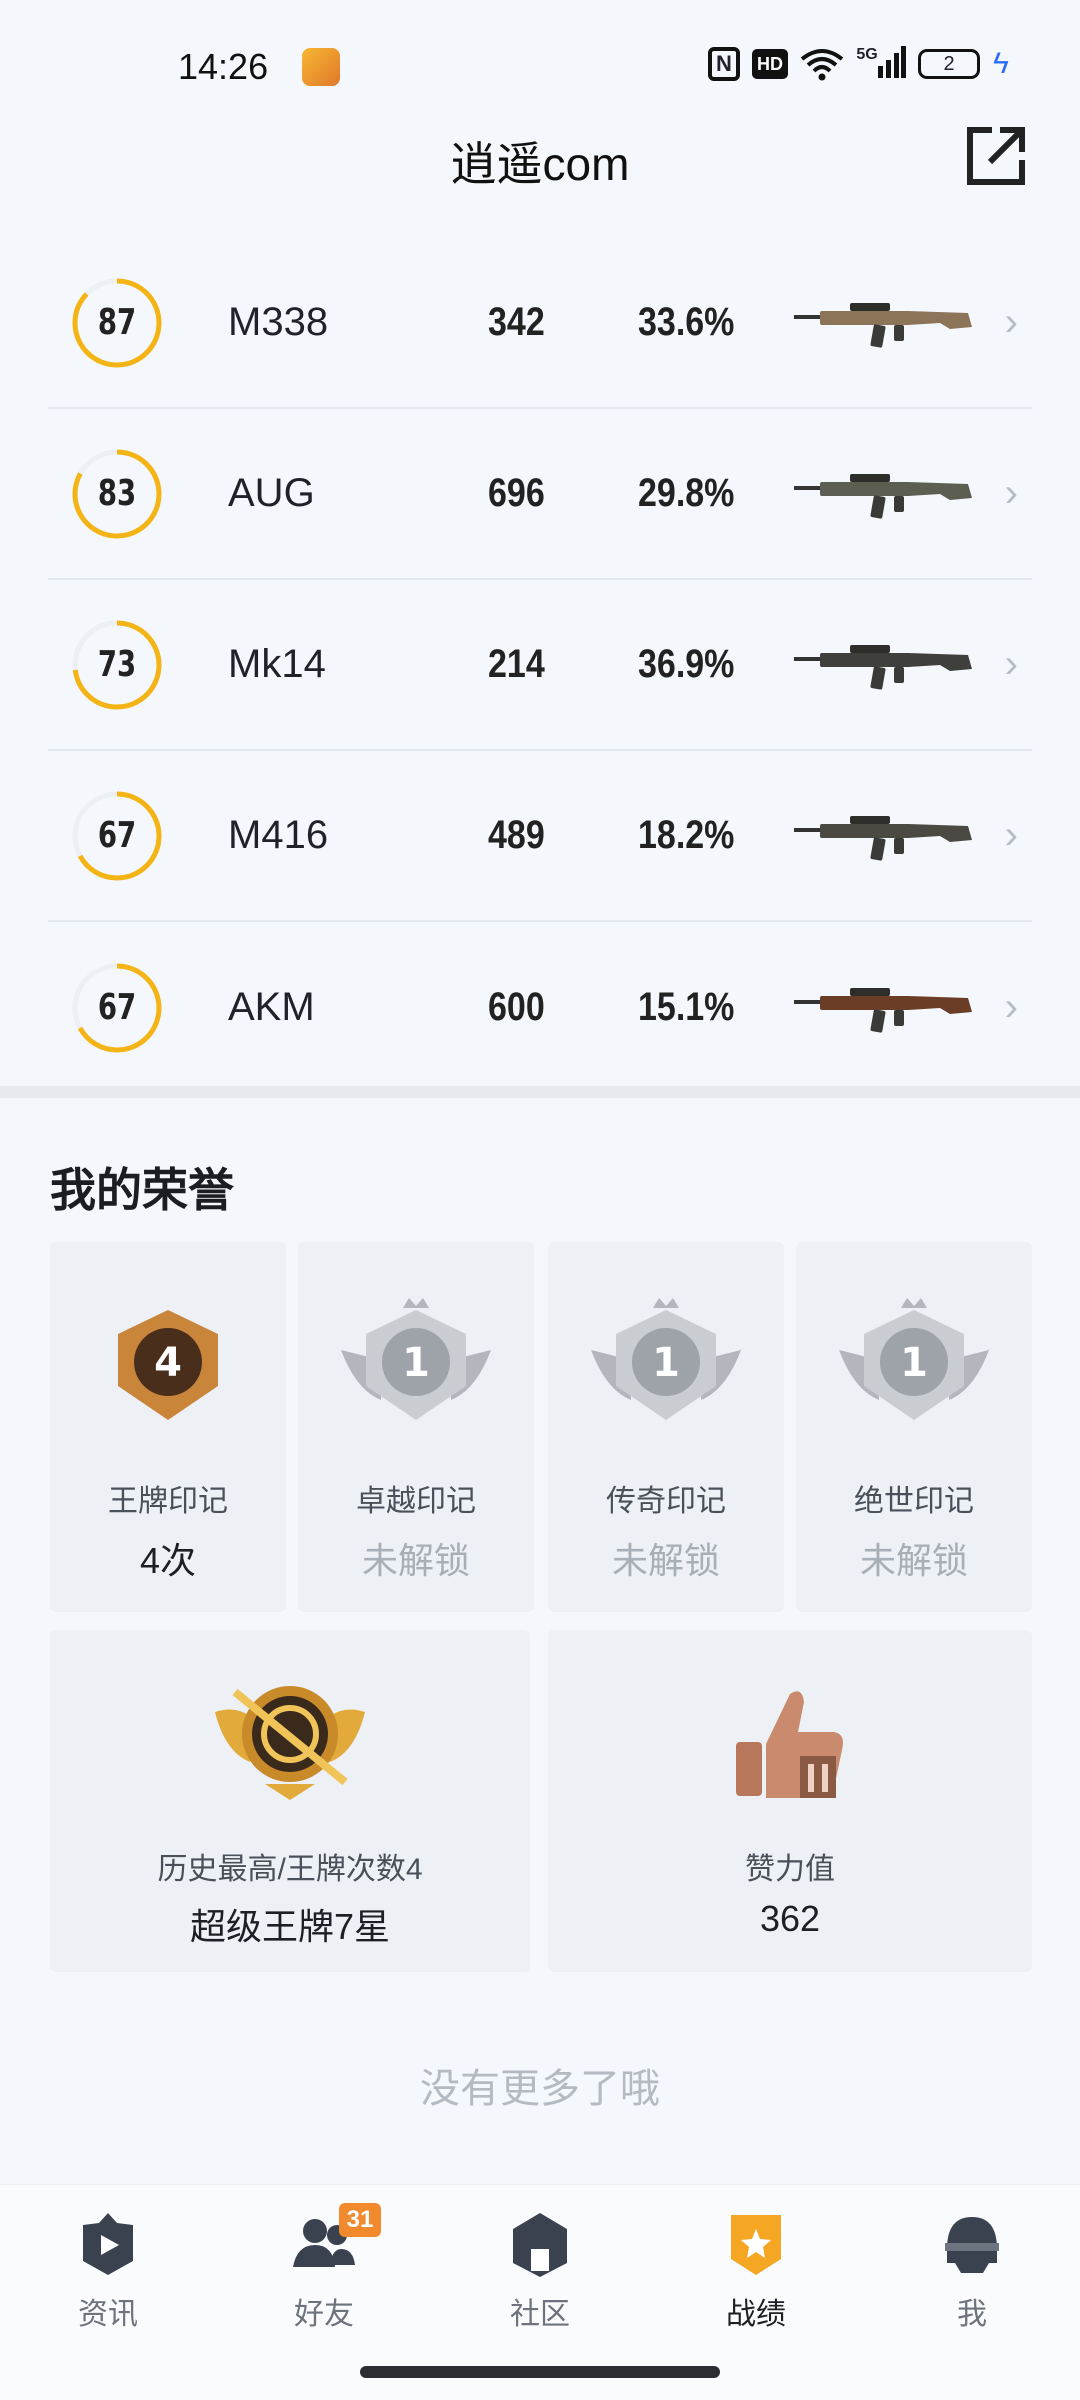 Image resolution: width=1080 pixels, height=2400 pixels. Describe the element at coordinates (271, 1007) in the screenshot. I see `weapon-name: AKM` at that location.